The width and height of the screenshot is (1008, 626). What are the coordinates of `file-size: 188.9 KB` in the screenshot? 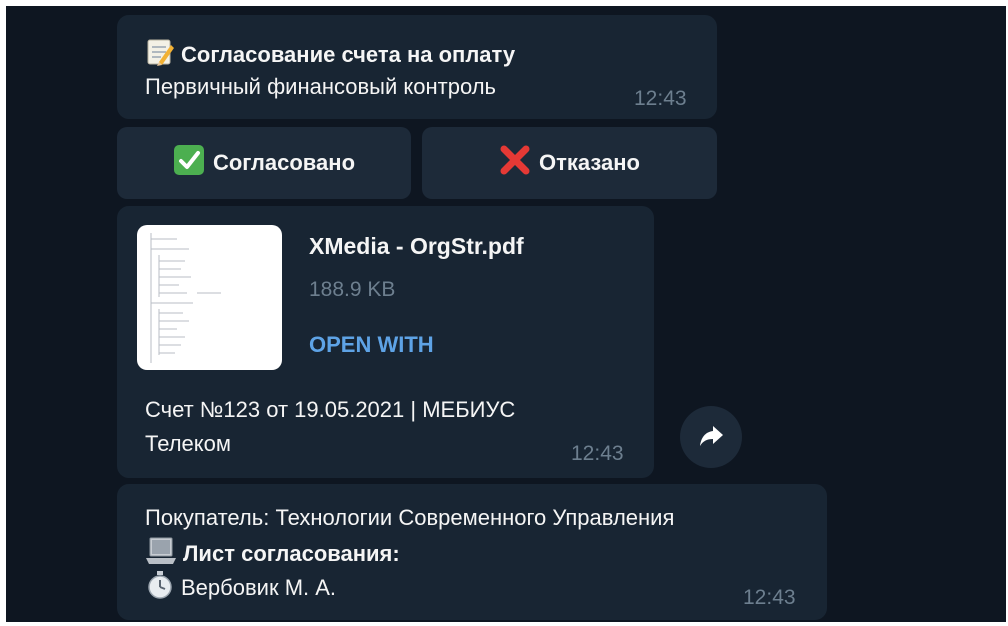 It's located at (352, 289).